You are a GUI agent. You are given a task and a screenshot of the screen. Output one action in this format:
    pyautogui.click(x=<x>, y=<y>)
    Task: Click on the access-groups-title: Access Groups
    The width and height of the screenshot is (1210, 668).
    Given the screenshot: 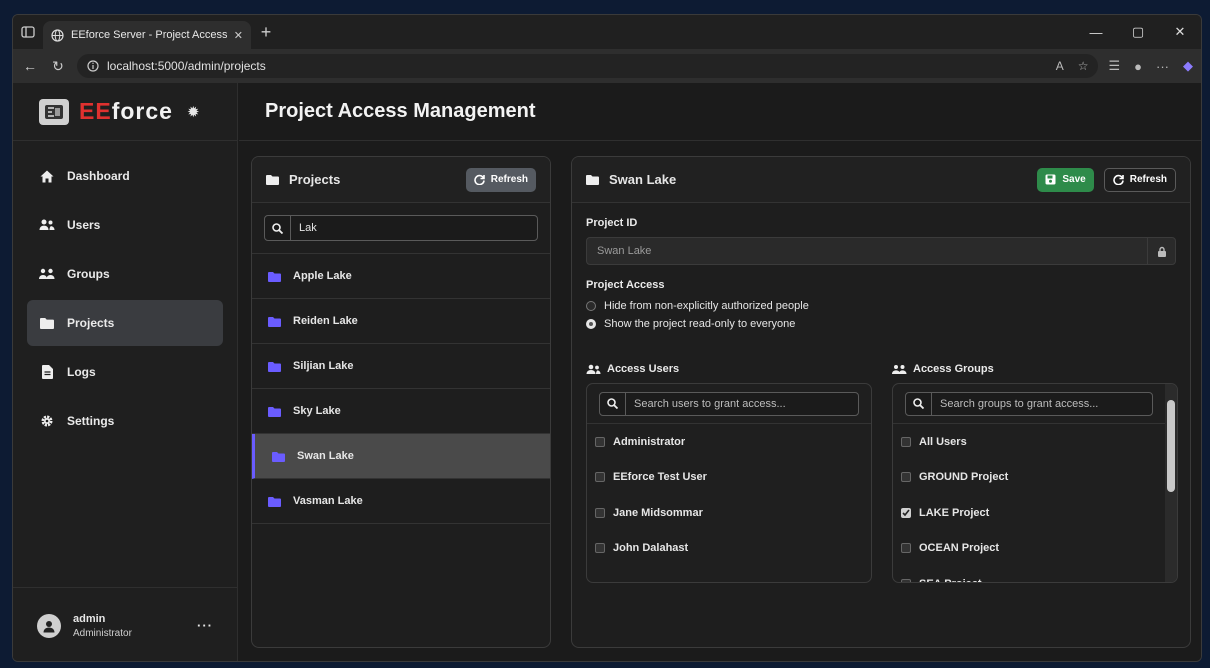 What is the action you would take?
    pyautogui.click(x=953, y=369)
    